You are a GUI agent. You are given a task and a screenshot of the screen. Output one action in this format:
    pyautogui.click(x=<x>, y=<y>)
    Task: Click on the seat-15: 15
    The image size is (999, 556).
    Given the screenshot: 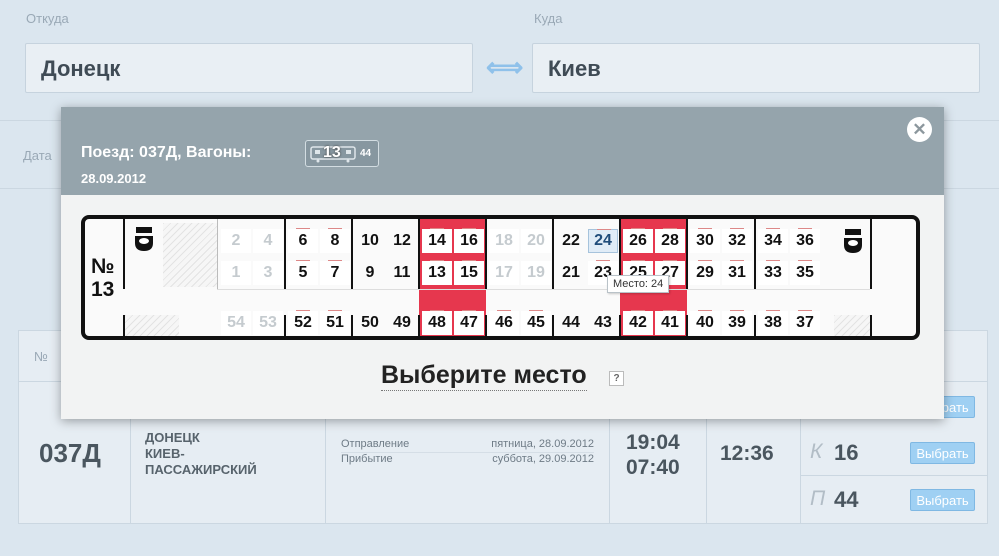 What is the action you would take?
    pyautogui.click(x=469, y=272)
    